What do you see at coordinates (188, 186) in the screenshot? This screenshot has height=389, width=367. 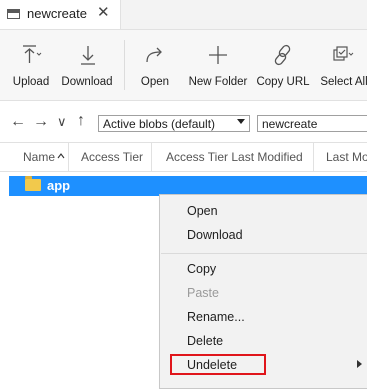 I see `table-row: app` at bounding box center [188, 186].